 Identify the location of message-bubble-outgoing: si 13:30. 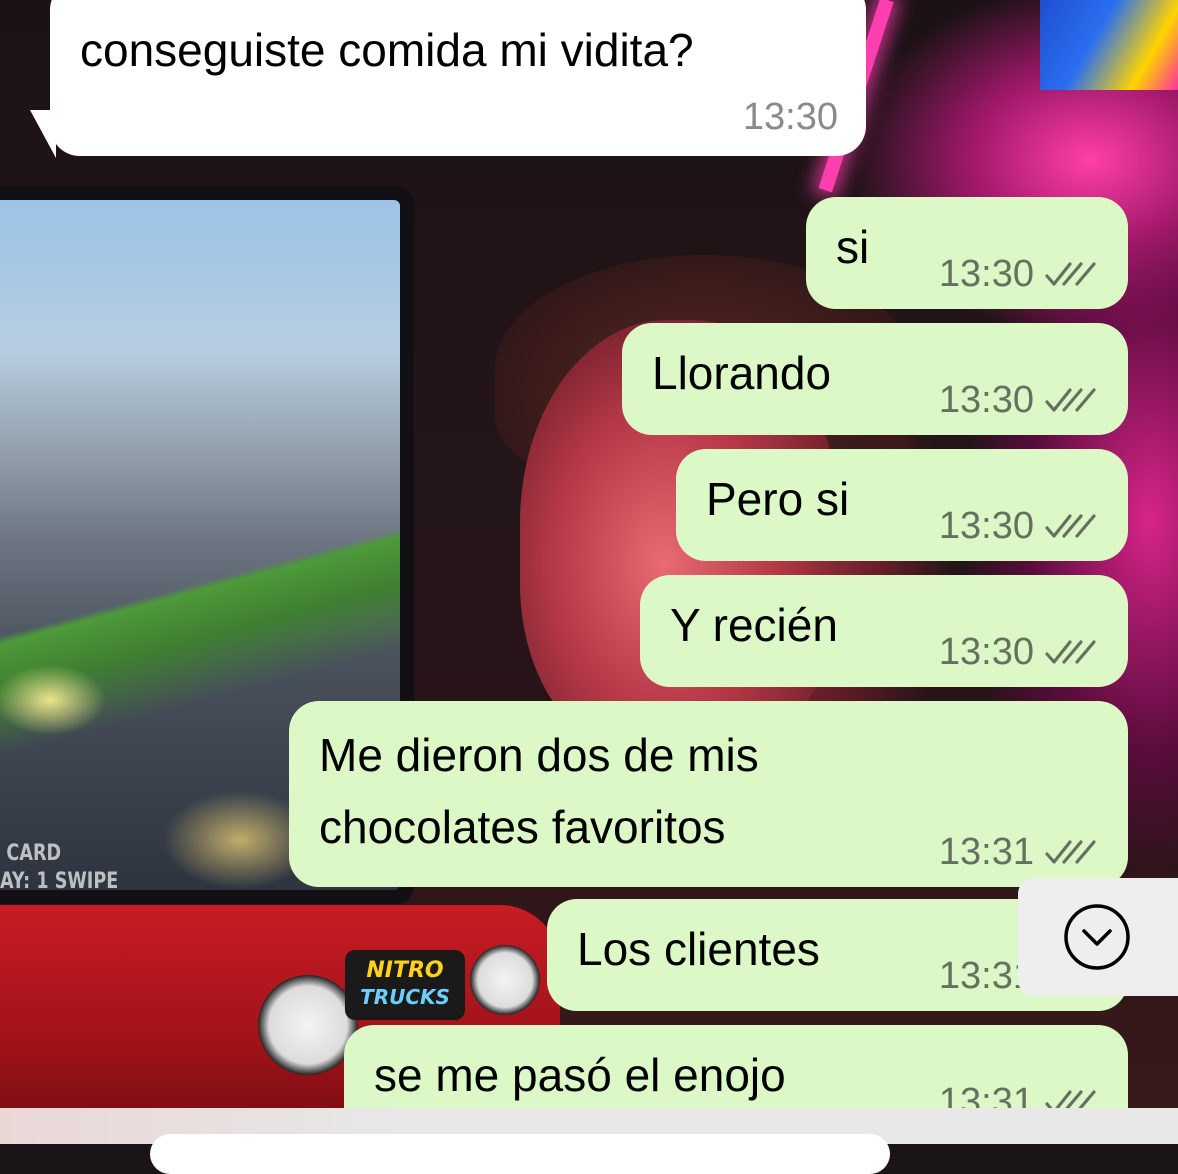
(967, 253).